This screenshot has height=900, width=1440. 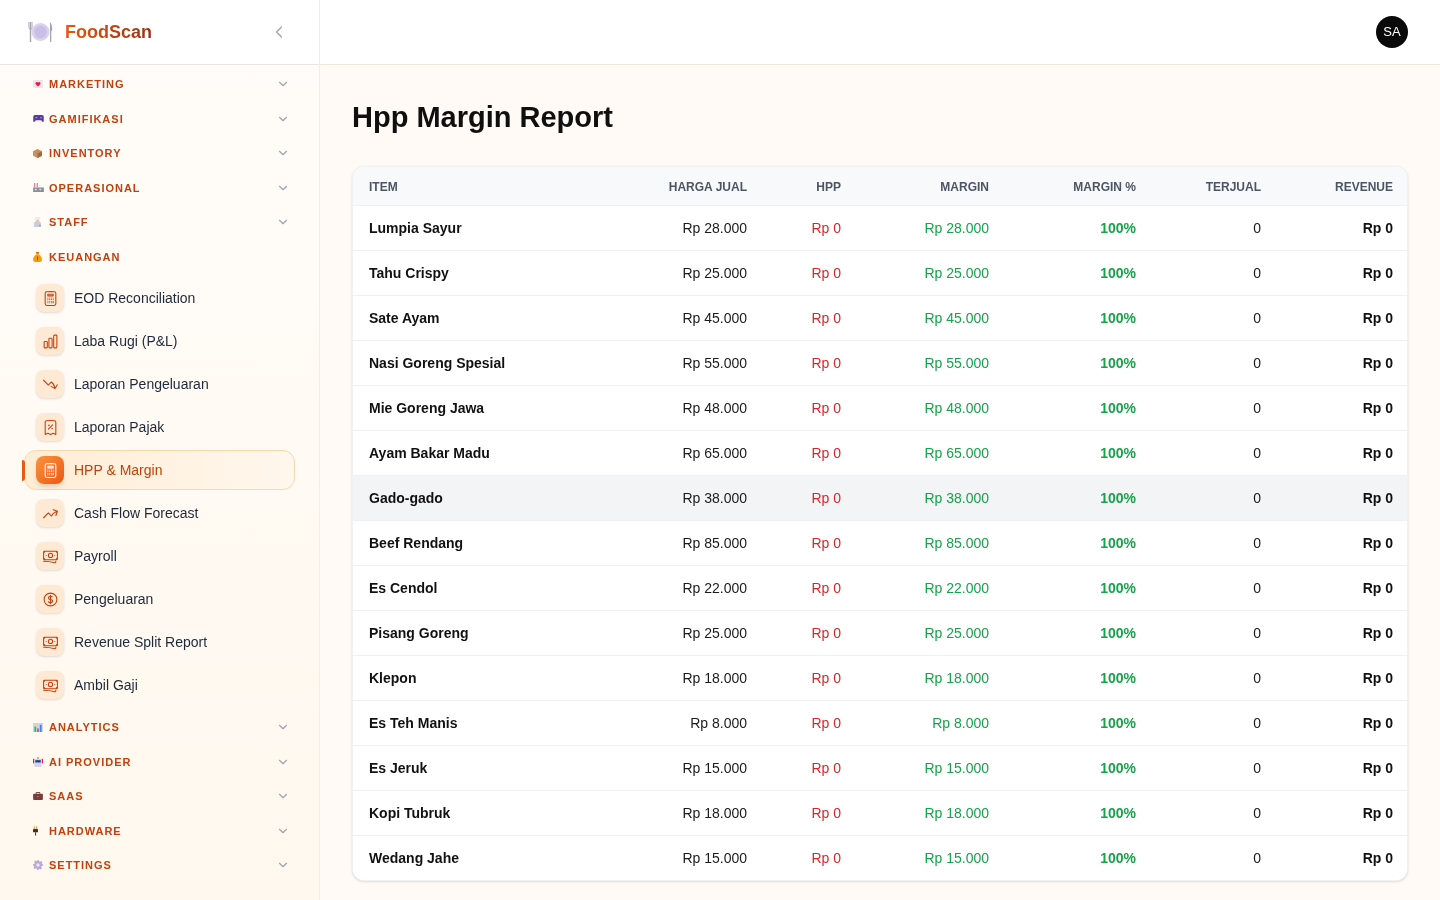 I want to click on nav-item: Revenue Split Report, so click(x=159, y=642).